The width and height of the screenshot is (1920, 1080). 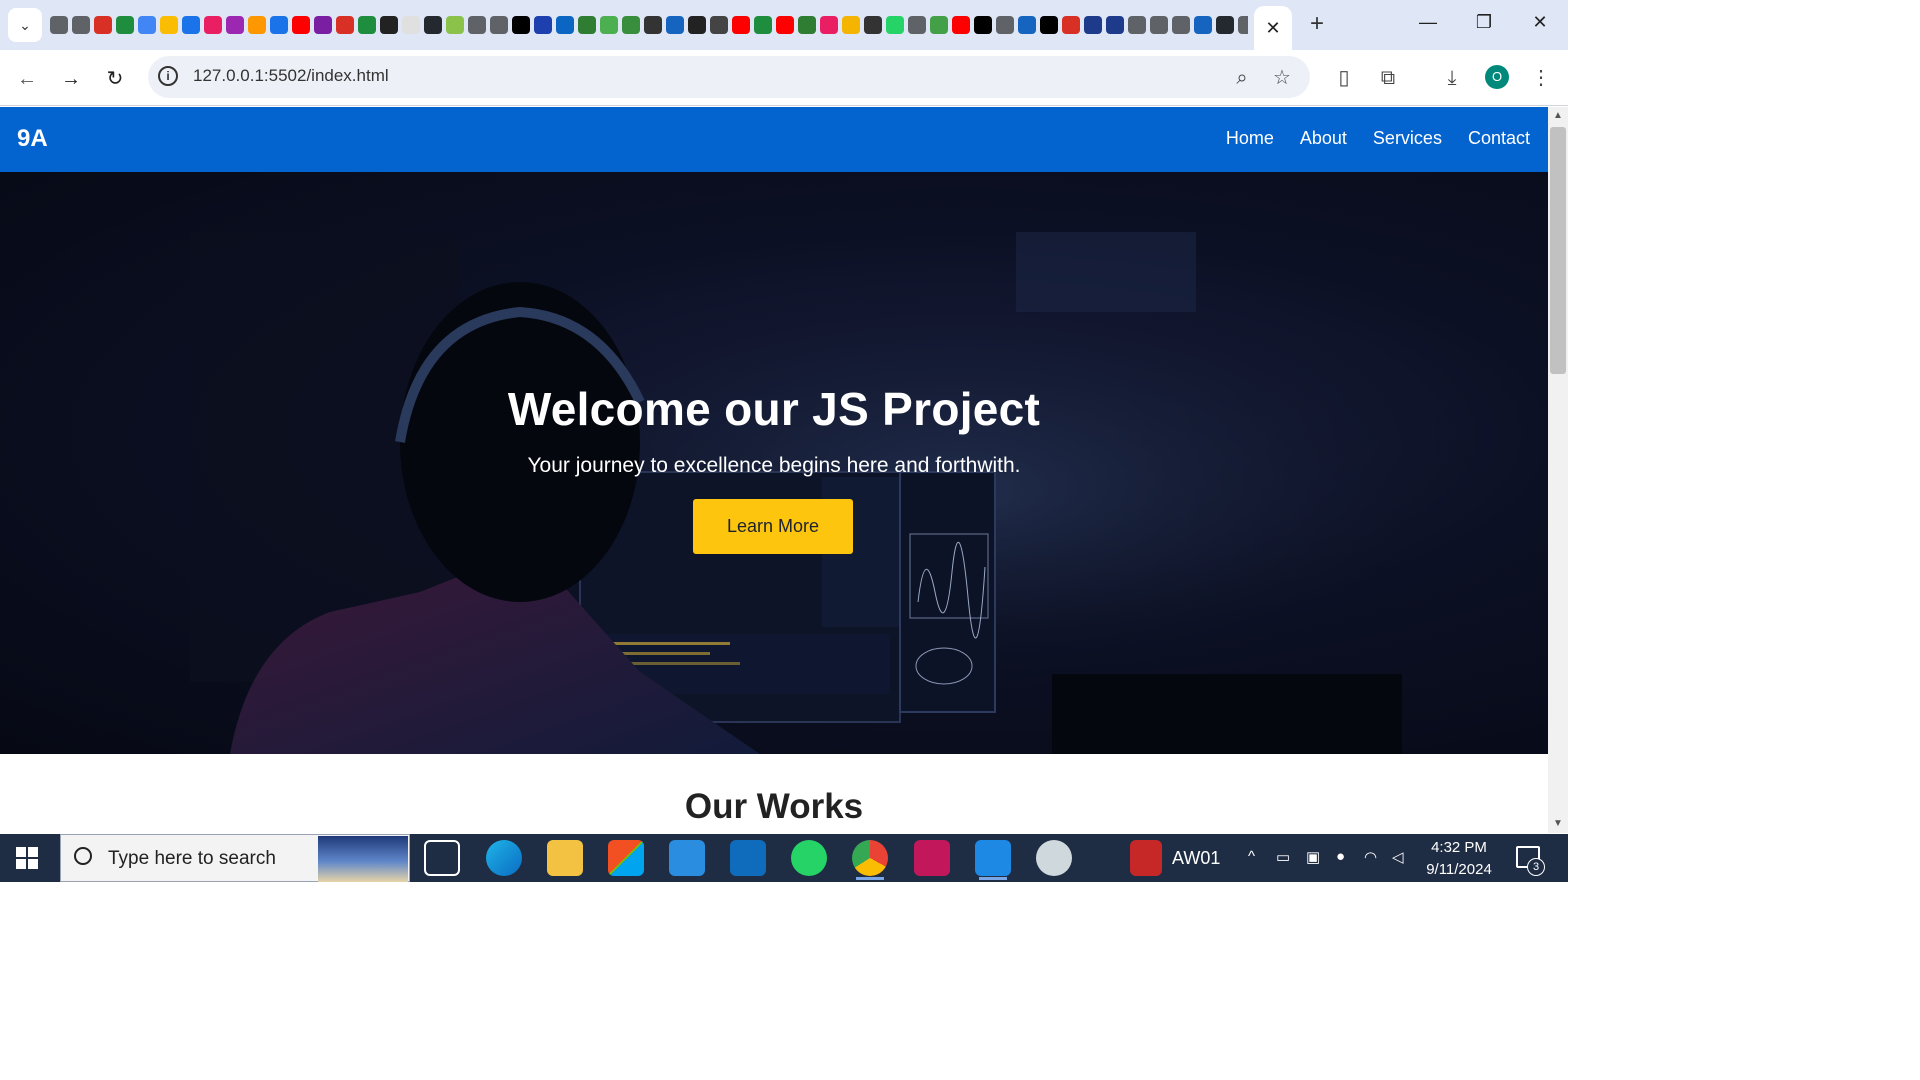 I want to click on device-icon: ▣, so click(x=1313, y=857).